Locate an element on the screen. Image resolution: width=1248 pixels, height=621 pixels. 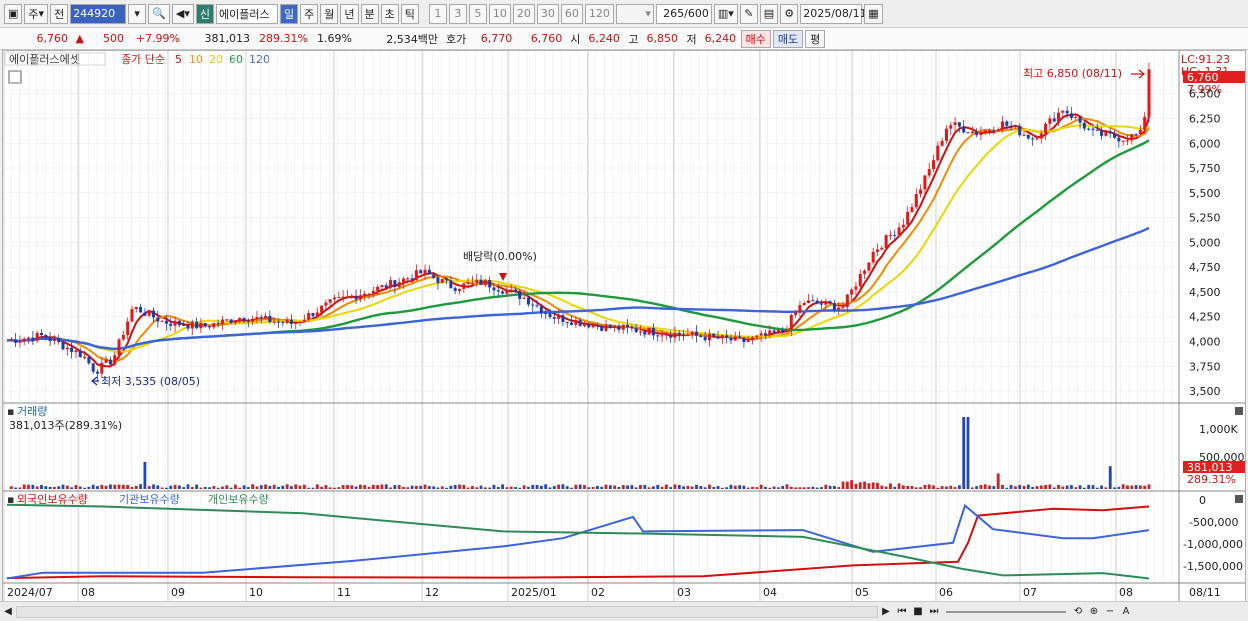
interval-1: 1 is located at coordinates (437, 13).